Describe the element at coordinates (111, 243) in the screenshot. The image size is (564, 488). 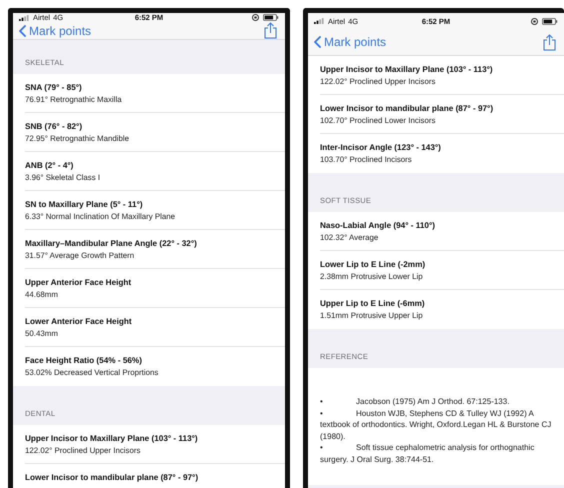
I see `measurement-name: Maxillary–Mandibular Plane Angle (22° - 32°)` at that location.